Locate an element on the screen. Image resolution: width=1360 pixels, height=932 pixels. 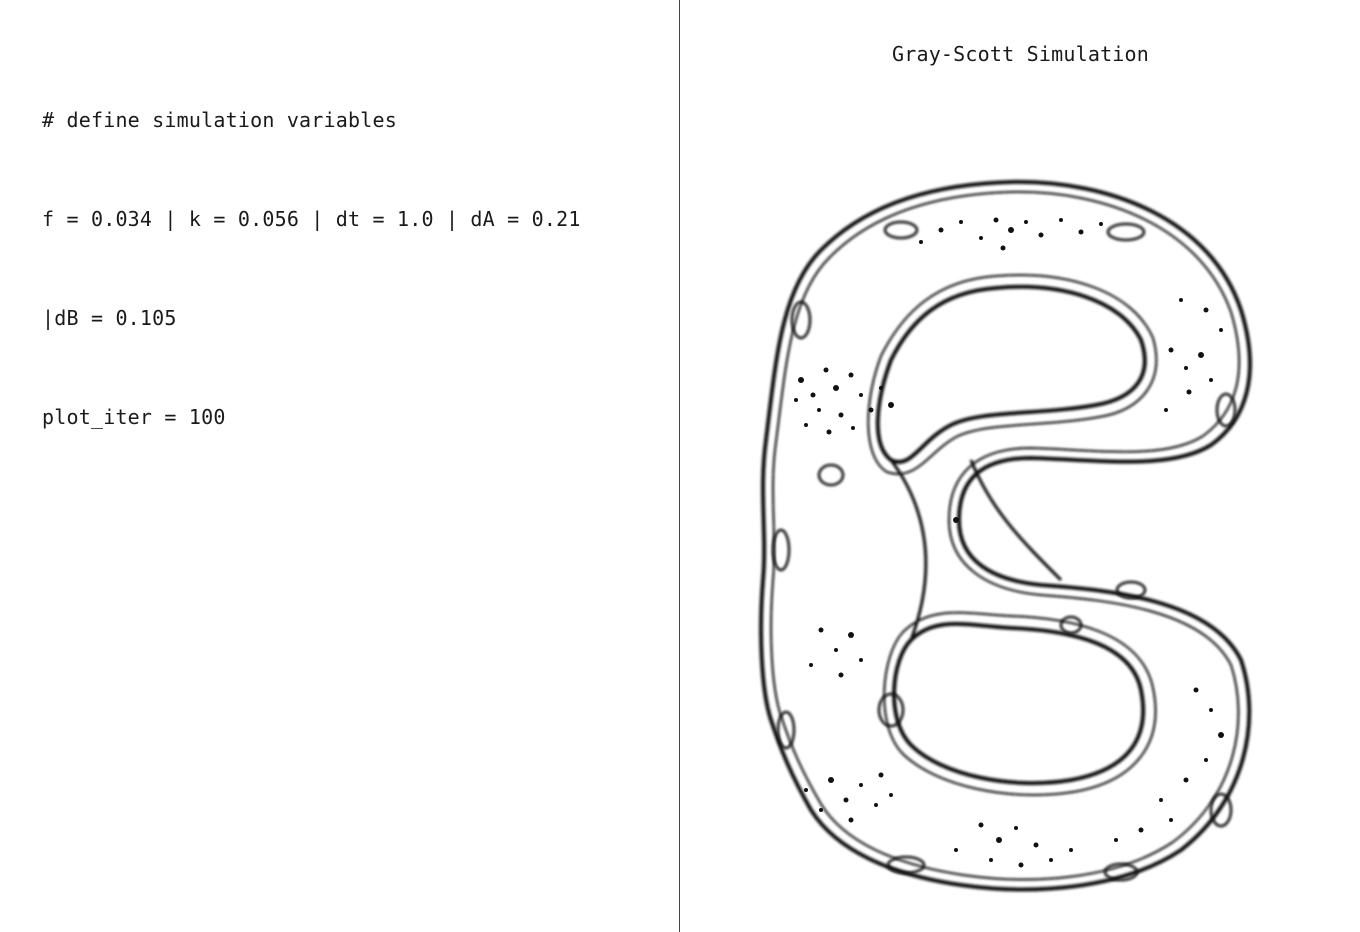
code-comment-line: # define simulation variables is located at coordinates (219, 120).